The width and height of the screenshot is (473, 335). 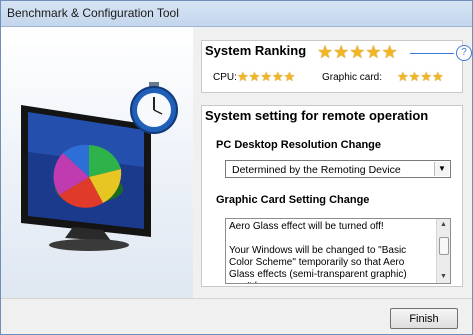 I want to click on stopwatch-icon, so click(x=154, y=108).